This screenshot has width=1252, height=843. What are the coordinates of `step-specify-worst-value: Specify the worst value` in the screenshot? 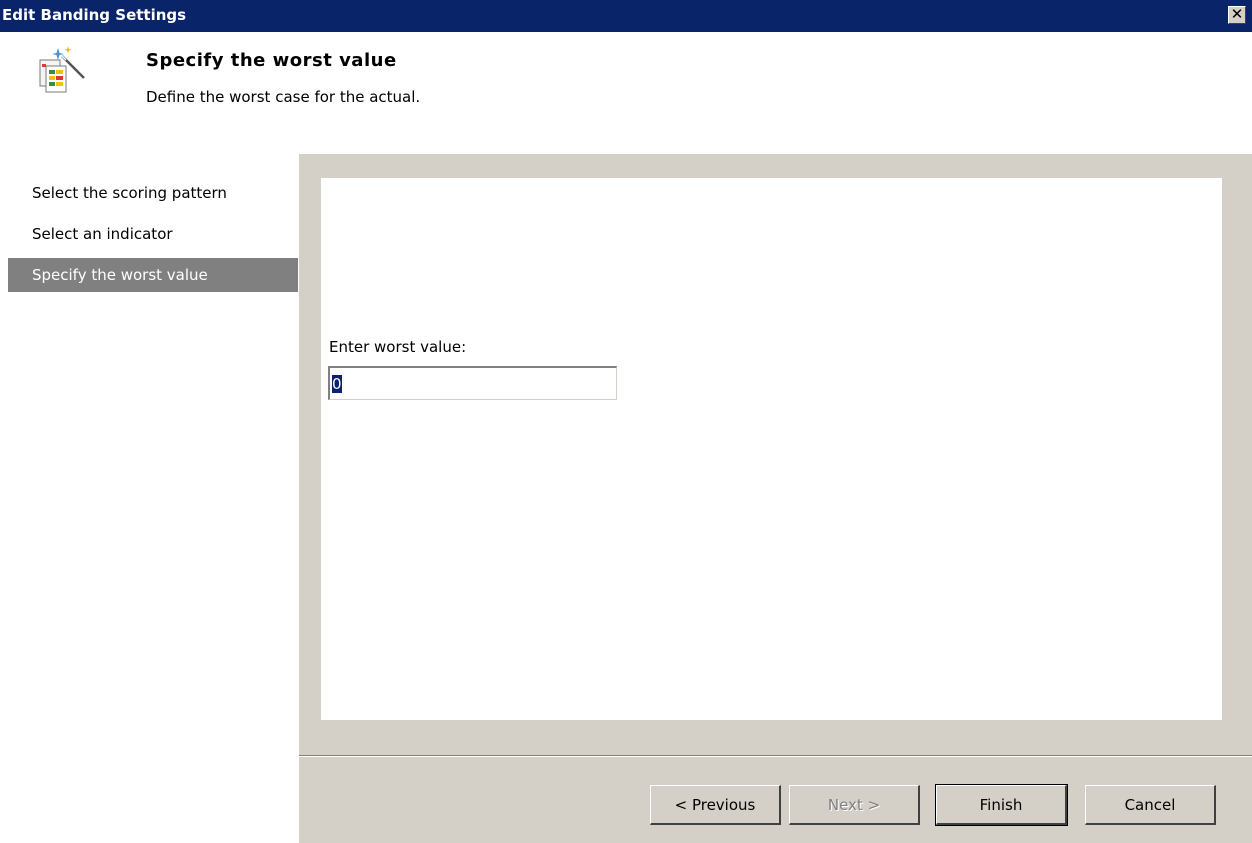 It's located at (153, 275).